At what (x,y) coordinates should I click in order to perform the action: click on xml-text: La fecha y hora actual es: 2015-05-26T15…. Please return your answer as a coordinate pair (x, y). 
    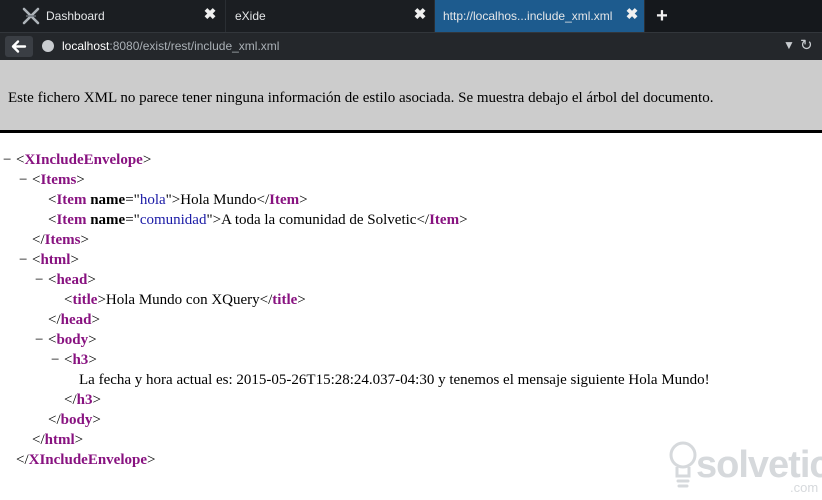
    Looking at the image, I should click on (394, 380).